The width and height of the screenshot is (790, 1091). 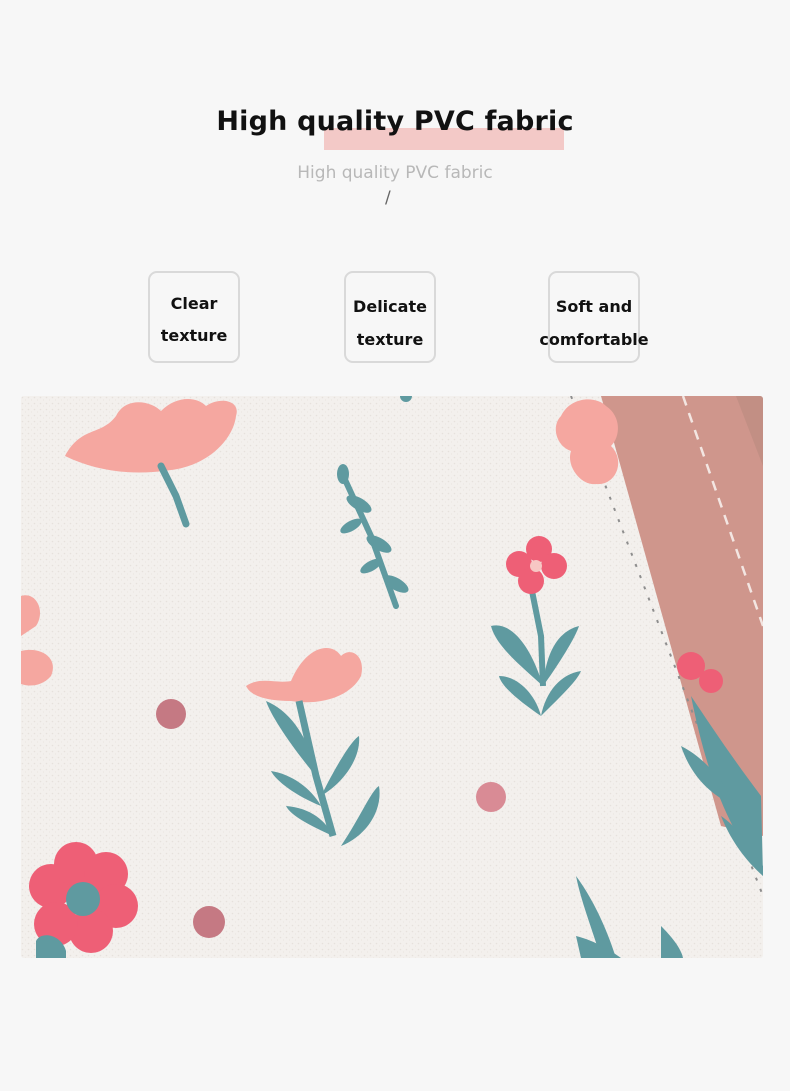 I want to click on feature-line-2: comfortable, so click(x=594, y=339).